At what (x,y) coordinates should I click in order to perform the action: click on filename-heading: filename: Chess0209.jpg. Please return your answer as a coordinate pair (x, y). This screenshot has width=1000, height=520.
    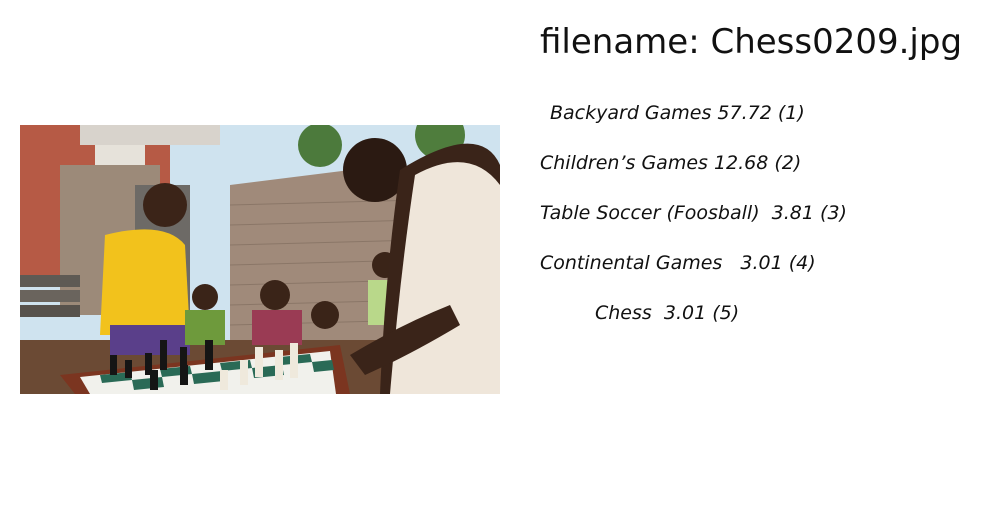
    Looking at the image, I should click on (751, 42).